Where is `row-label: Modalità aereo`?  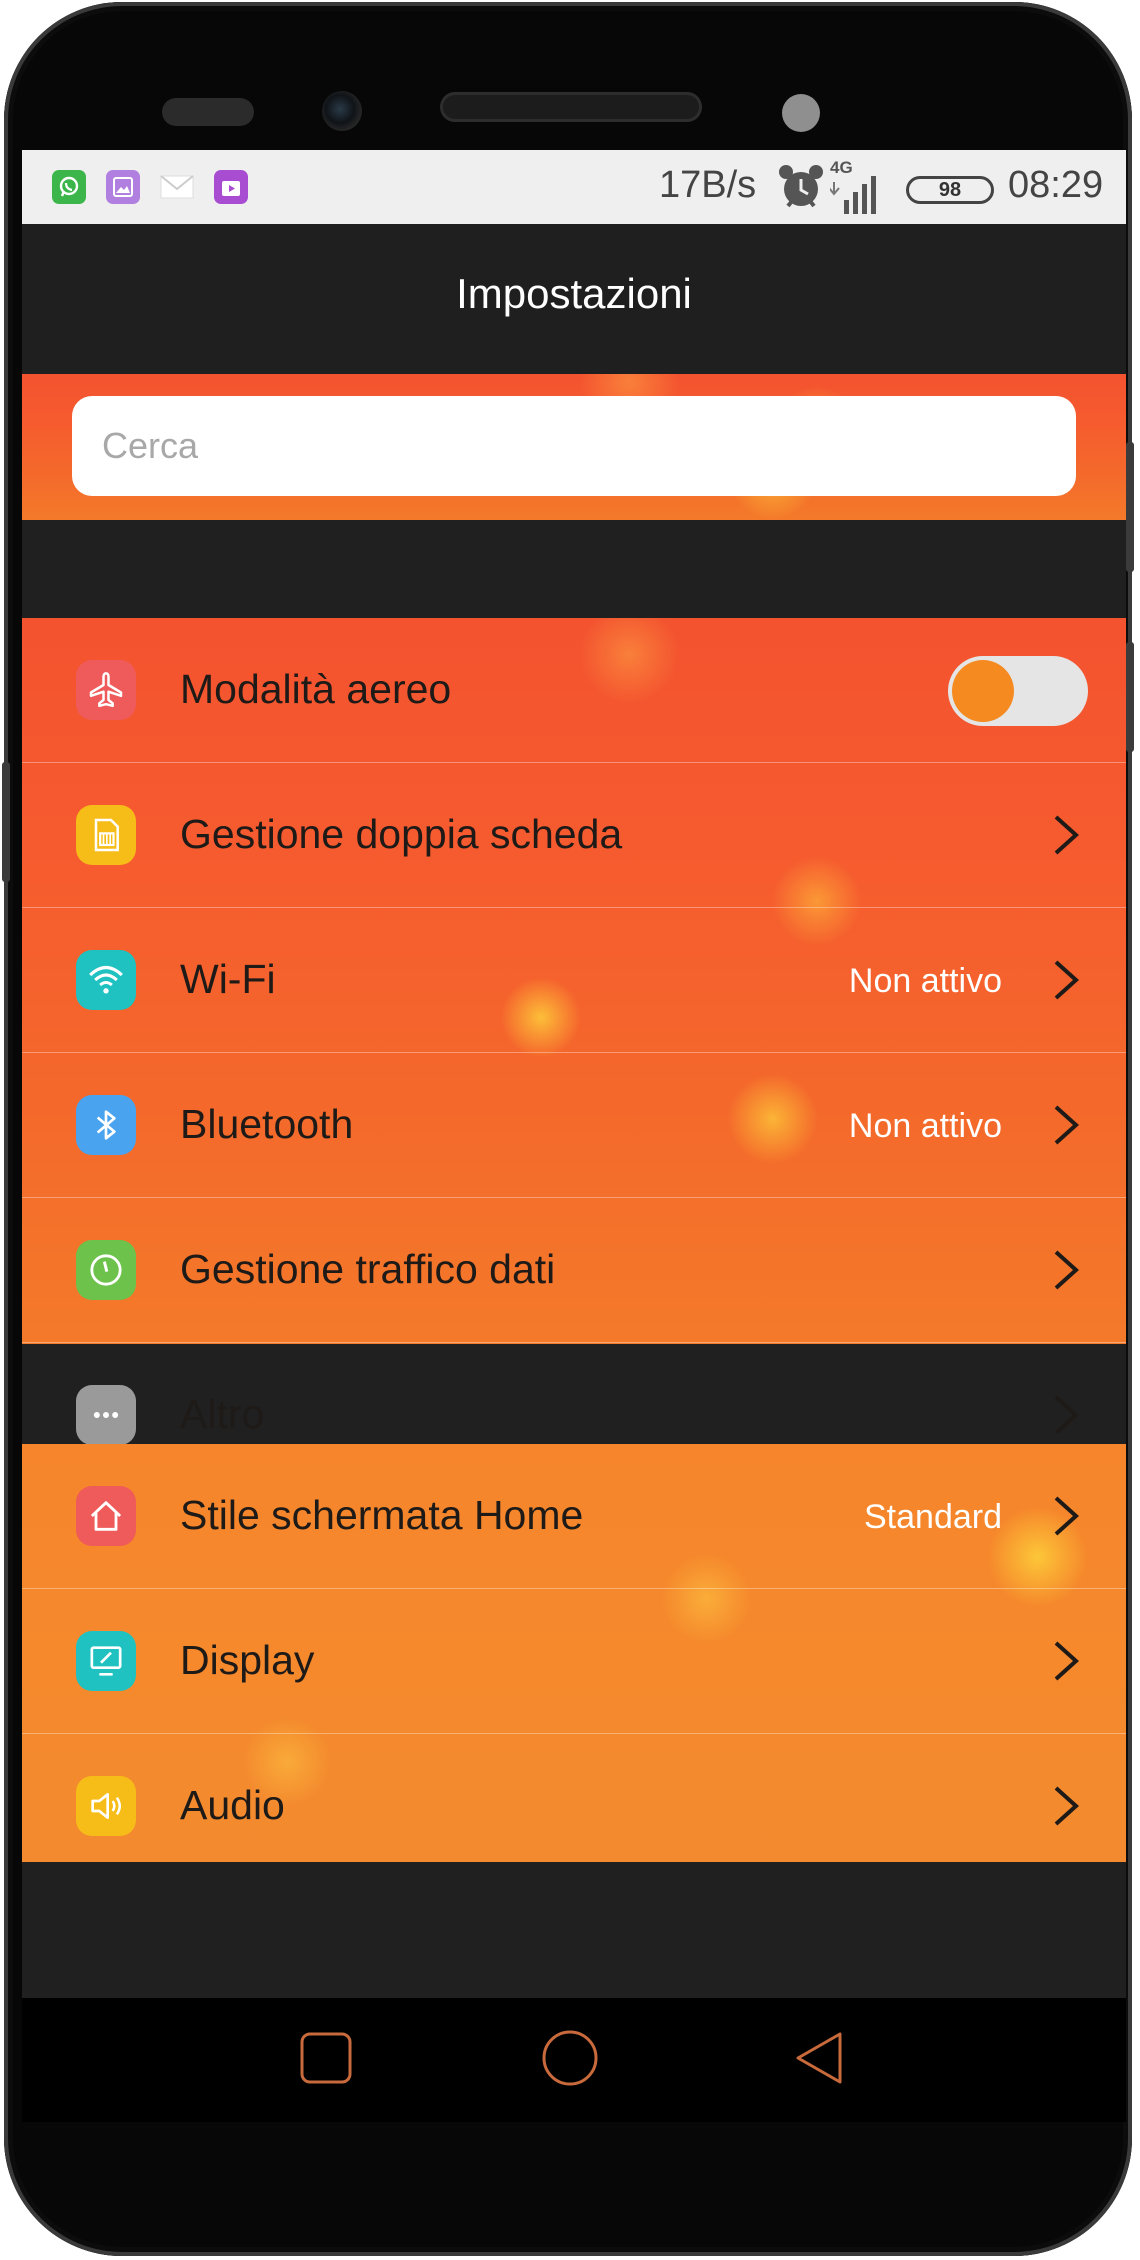 row-label: Modalità aereo is located at coordinates (316, 689).